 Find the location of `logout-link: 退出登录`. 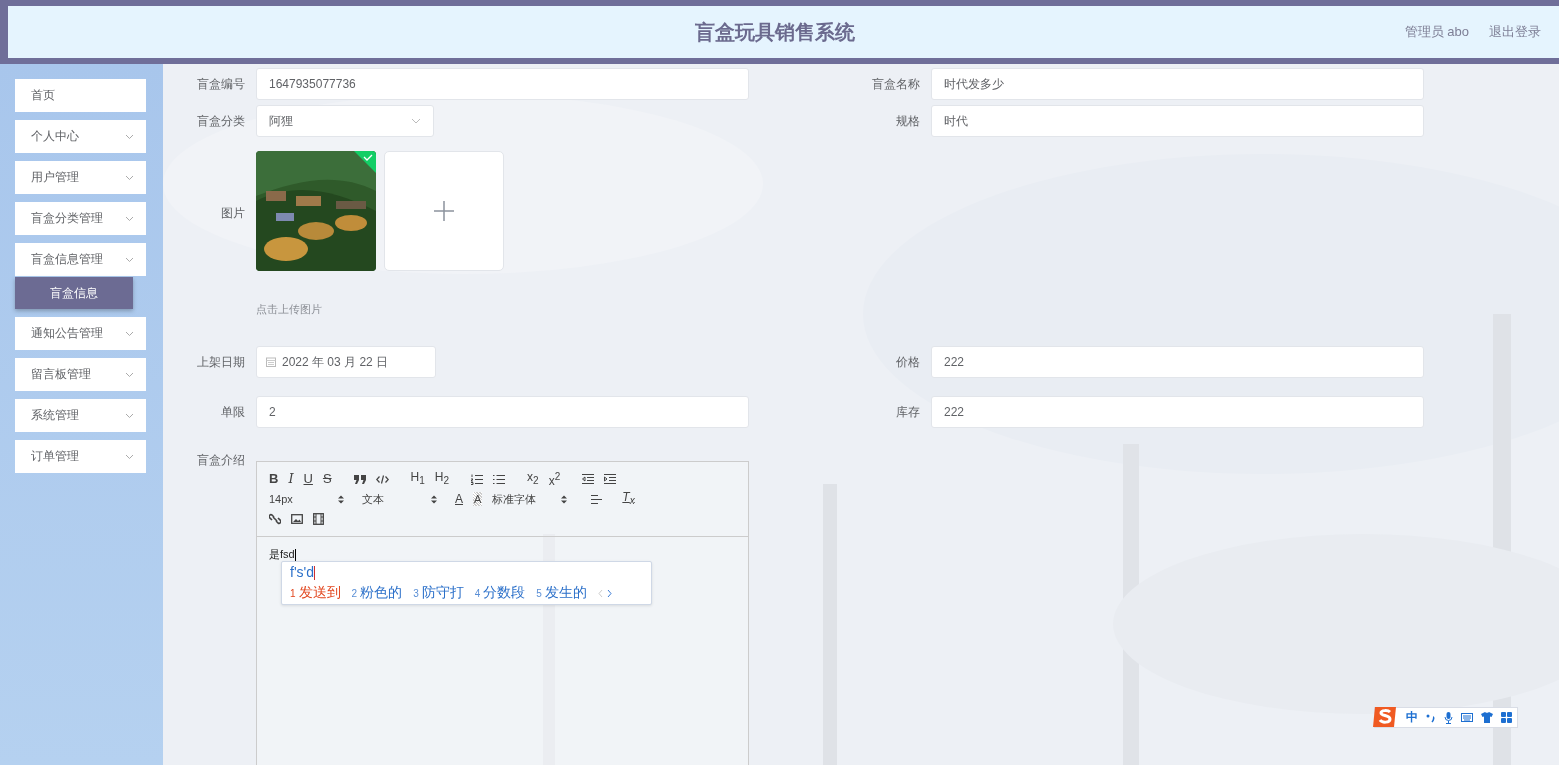

logout-link: 退出登录 is located at coordinates (1515, 32).